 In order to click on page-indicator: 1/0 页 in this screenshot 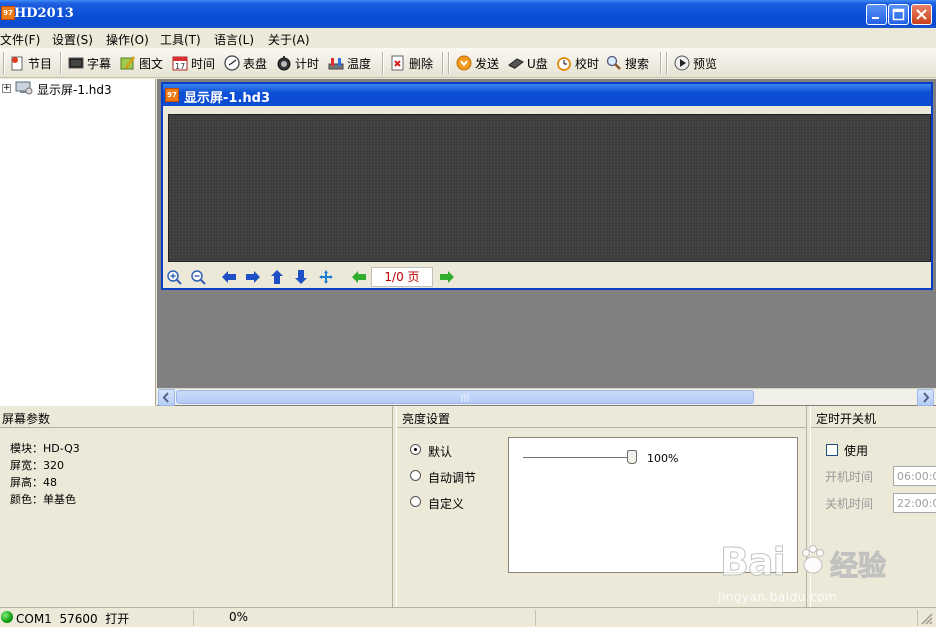, I will do `click(402, 277)`.